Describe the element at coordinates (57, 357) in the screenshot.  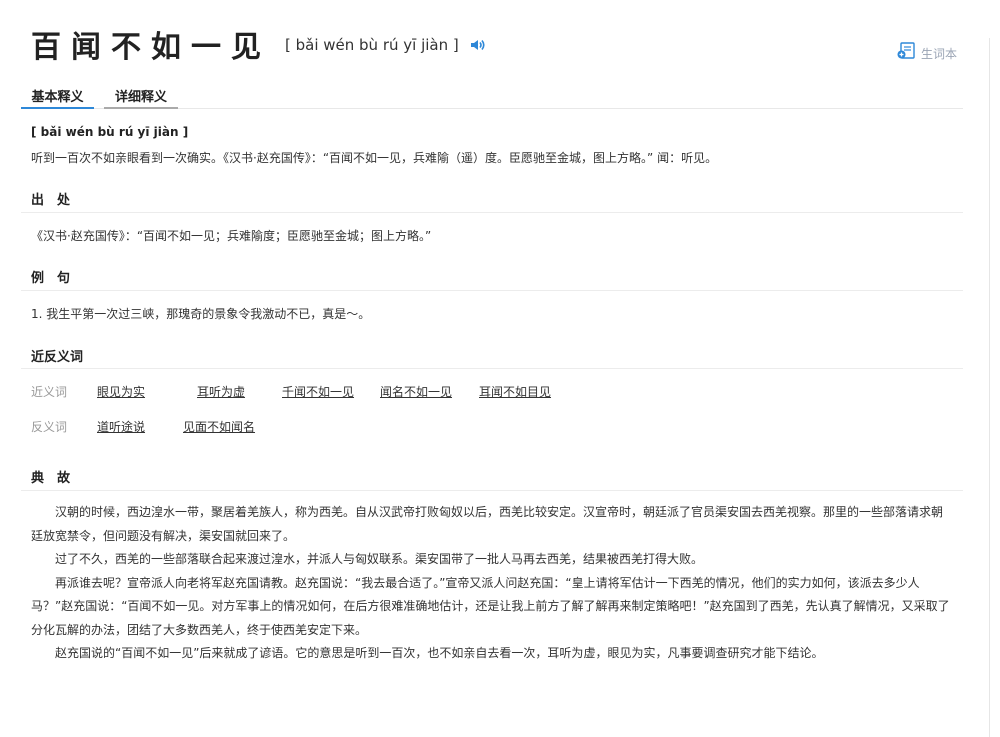
I see `section-title-synonyms: 近反义词` at that location.